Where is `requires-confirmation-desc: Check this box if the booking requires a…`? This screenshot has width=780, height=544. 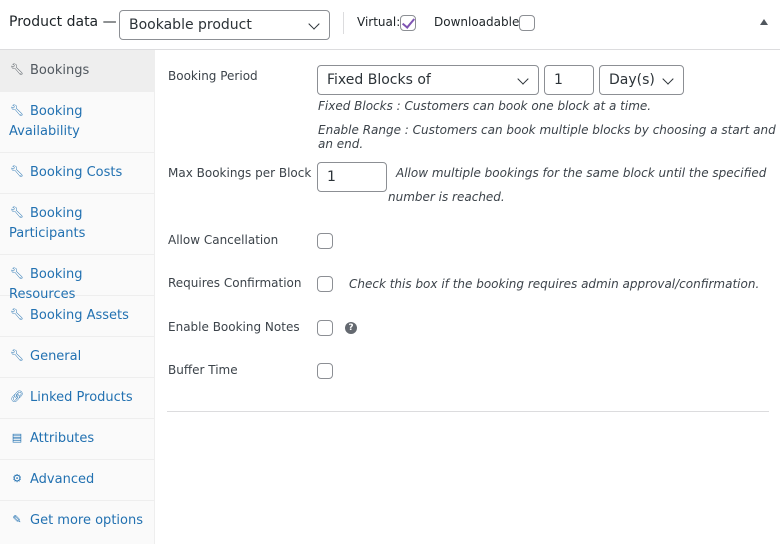
requires-confirmation-desc: Check this box if the booking requires a… is located at coordinates (554, 284).